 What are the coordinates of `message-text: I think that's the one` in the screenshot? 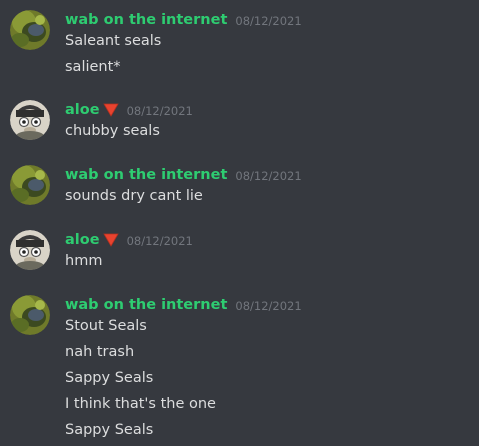 It's located at (140, 404).